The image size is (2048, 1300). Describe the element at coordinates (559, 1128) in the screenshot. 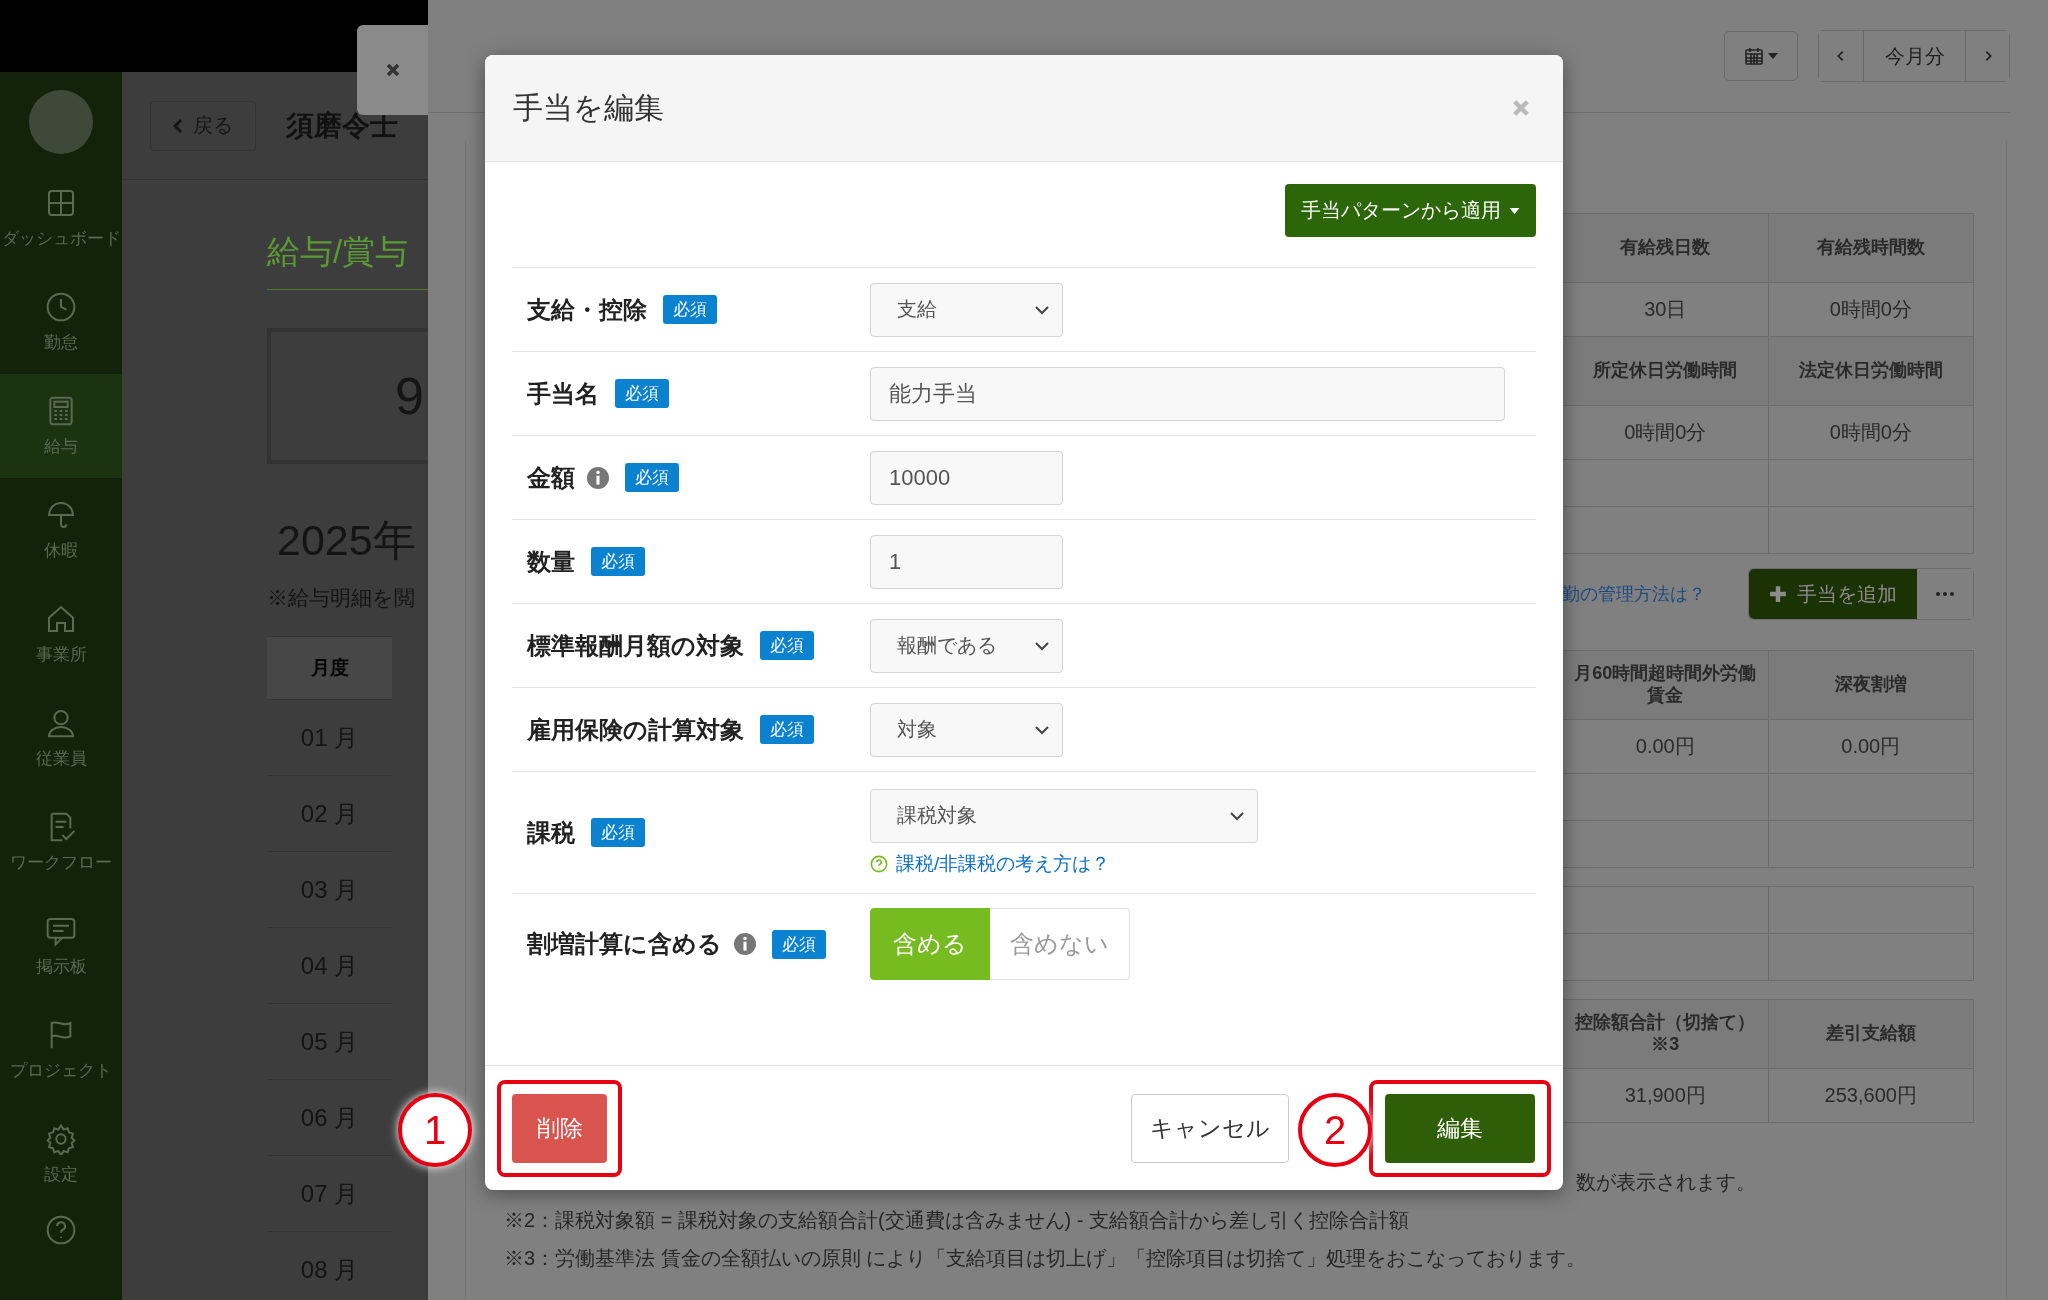

I see `delete-button: 削除` at that location.